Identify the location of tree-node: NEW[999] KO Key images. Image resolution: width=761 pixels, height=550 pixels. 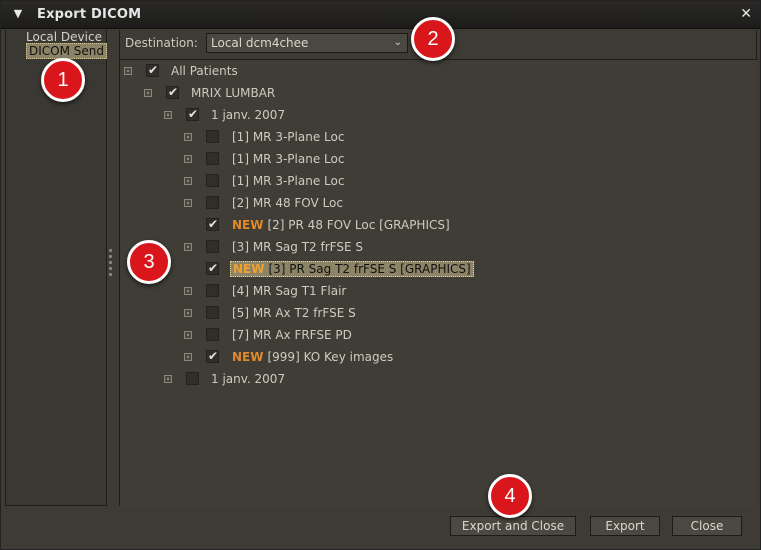
(435, 356).